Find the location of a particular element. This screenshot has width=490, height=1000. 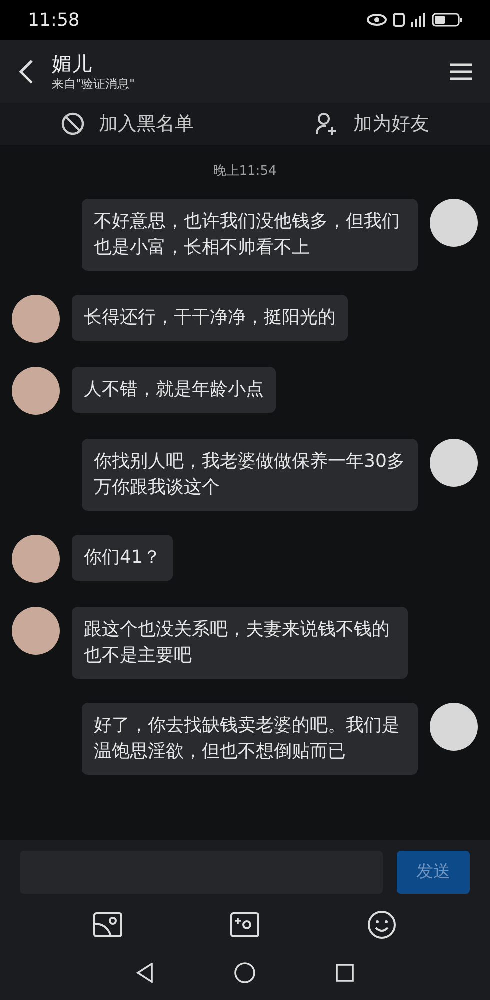

contact-source: 来自"验证消息" is located at coordinates (94, 84).